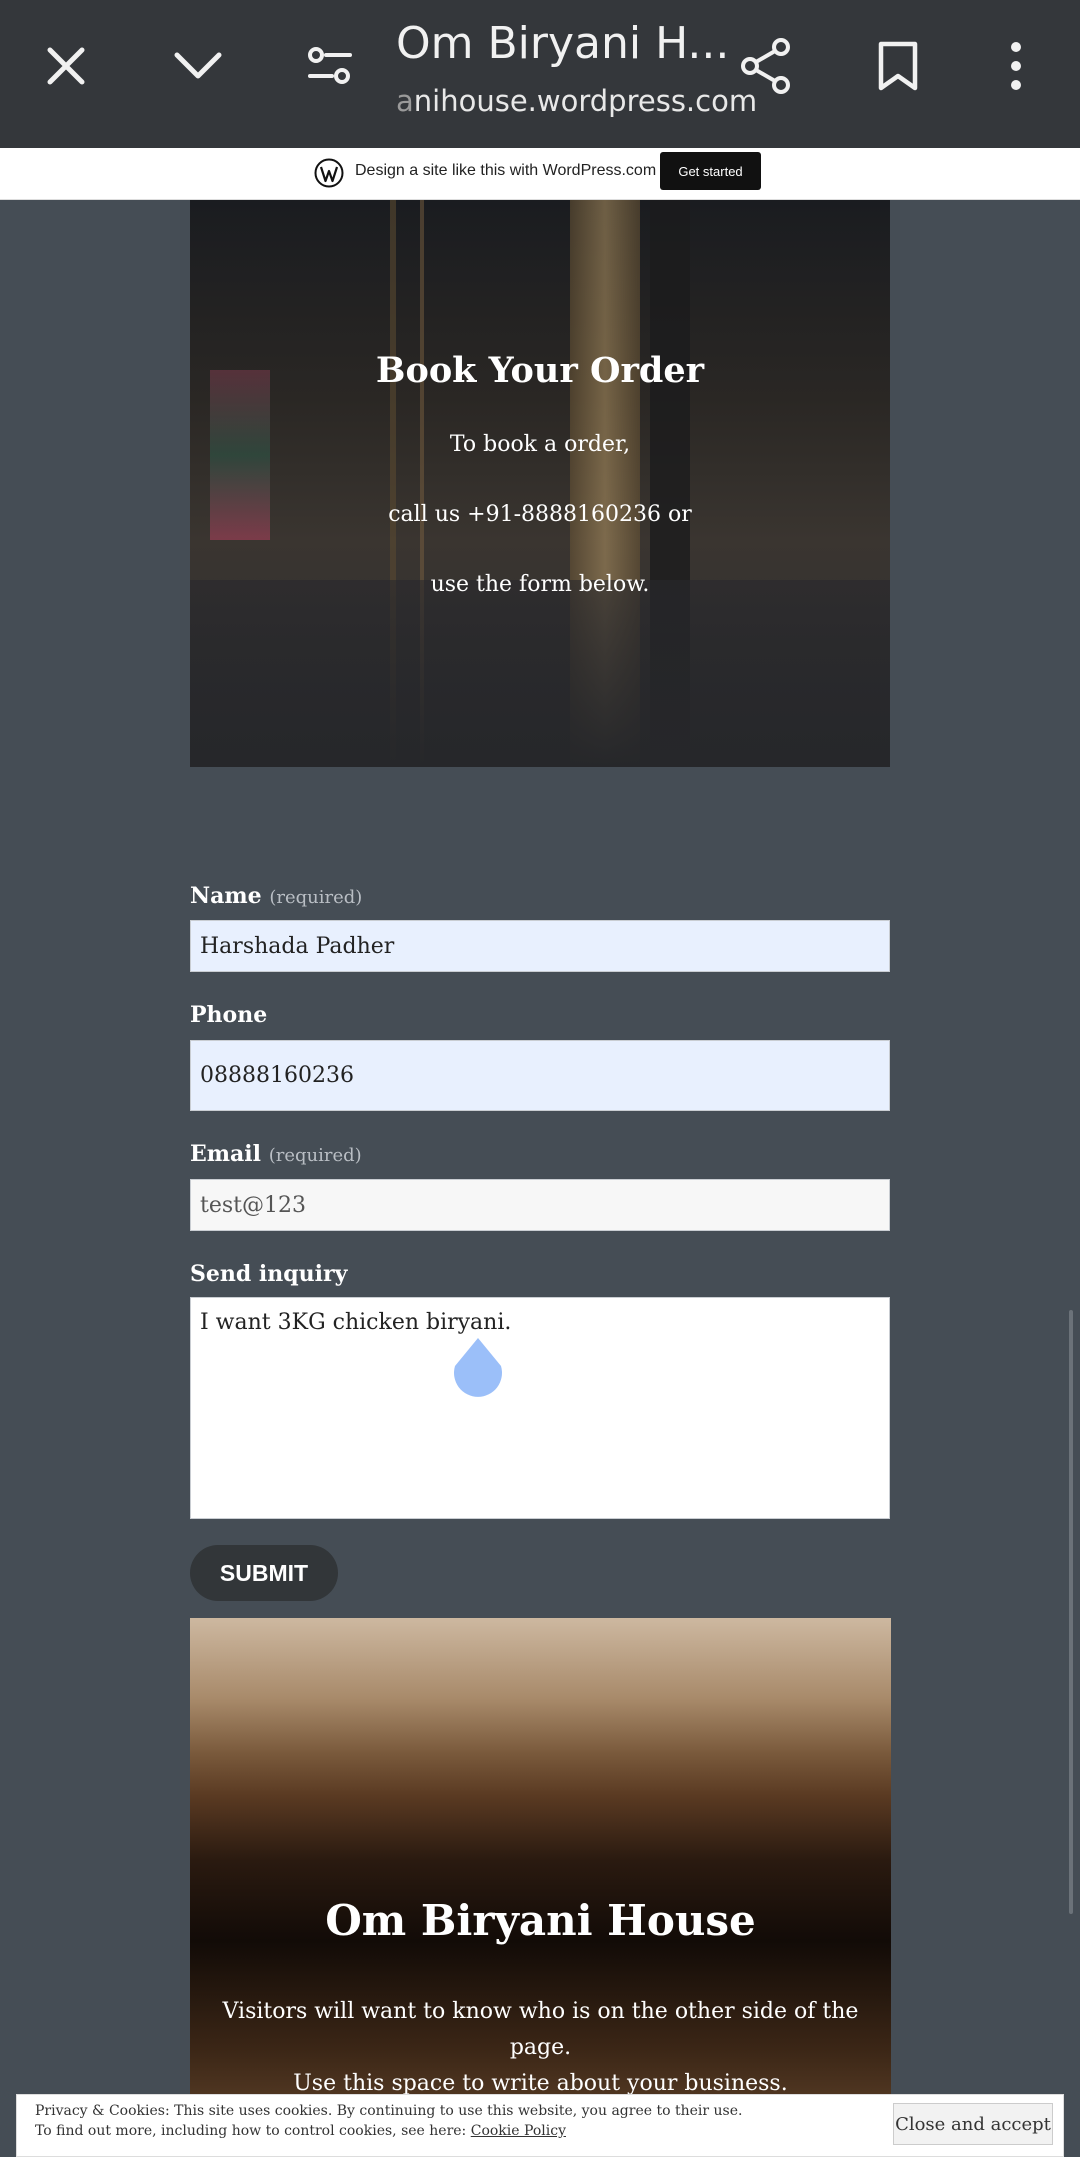 This screenshot has height=2157, width=1080. What do you see at coordinates (330, 66) in the screenshot?
I see `tune-icon` at bounding box center [330, 66].